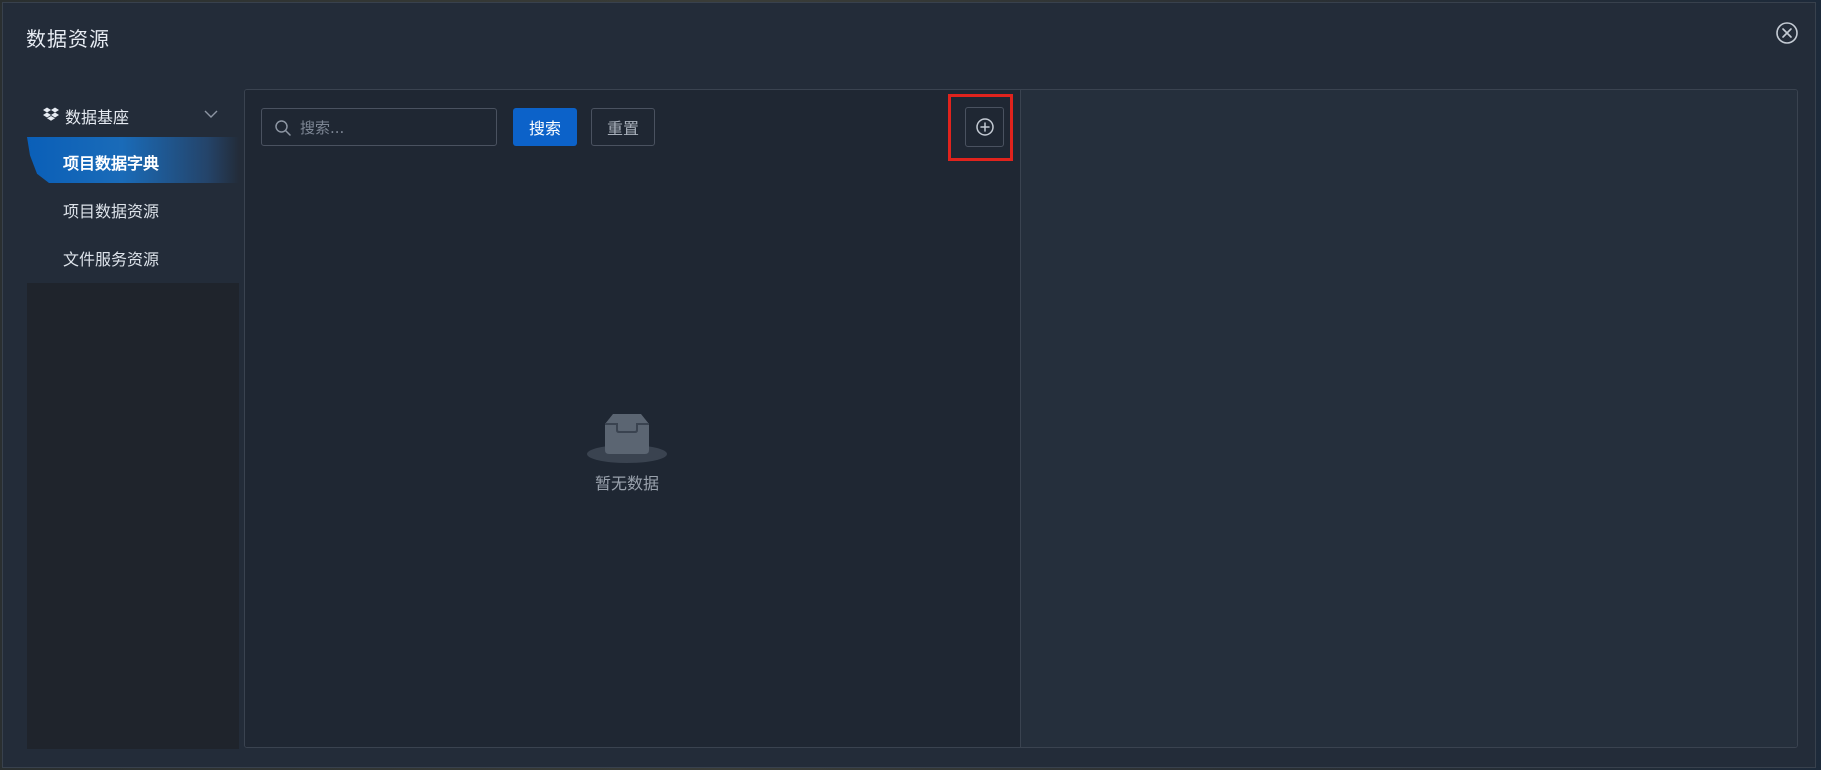  Describe the element at coordinates (111, 163) in the screenshot. I see `sidebar-item-label: 项目数据字典` at that location.